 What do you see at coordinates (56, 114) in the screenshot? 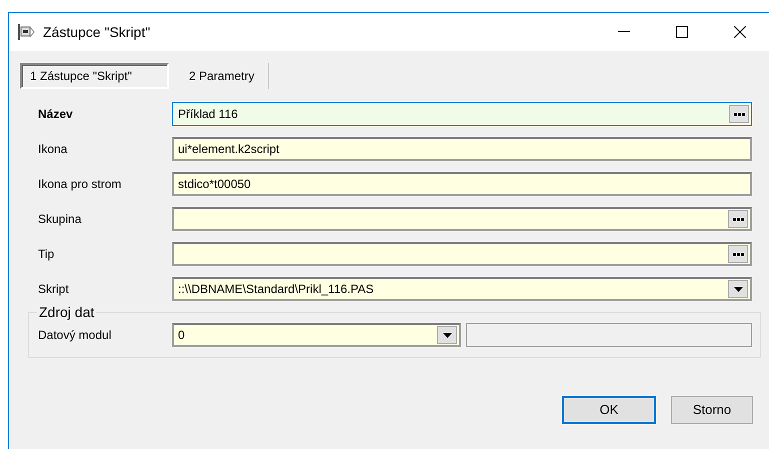
I see `field-label: Název` at bounding box center [56, 114].